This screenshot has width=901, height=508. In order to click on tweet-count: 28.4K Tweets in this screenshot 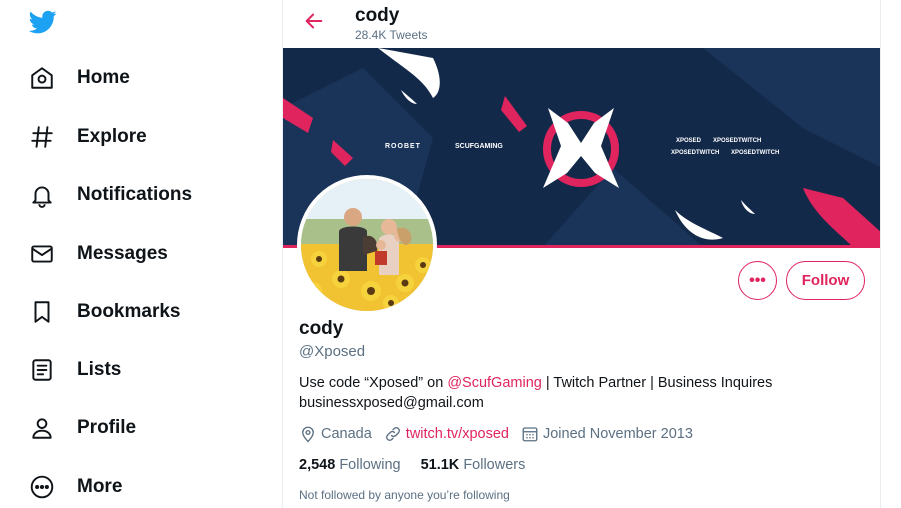, I will do `click(391, 35)`.